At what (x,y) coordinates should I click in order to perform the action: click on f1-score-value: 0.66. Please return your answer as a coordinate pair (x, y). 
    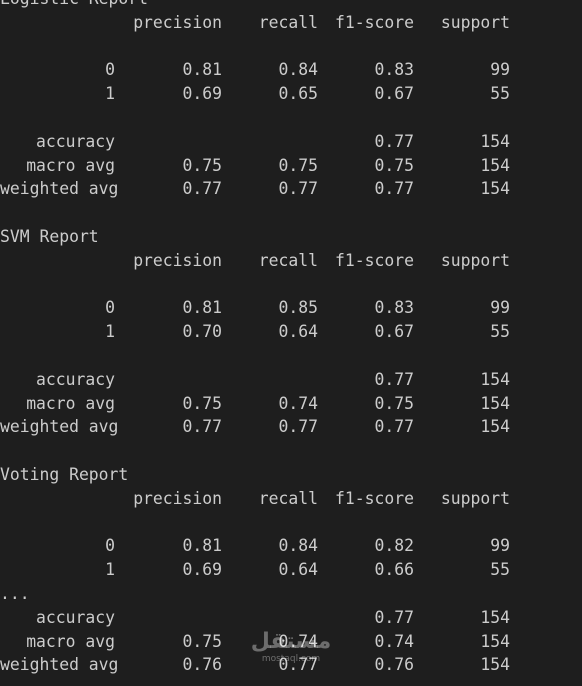
    Looking at the image, I should click on (394, 570).